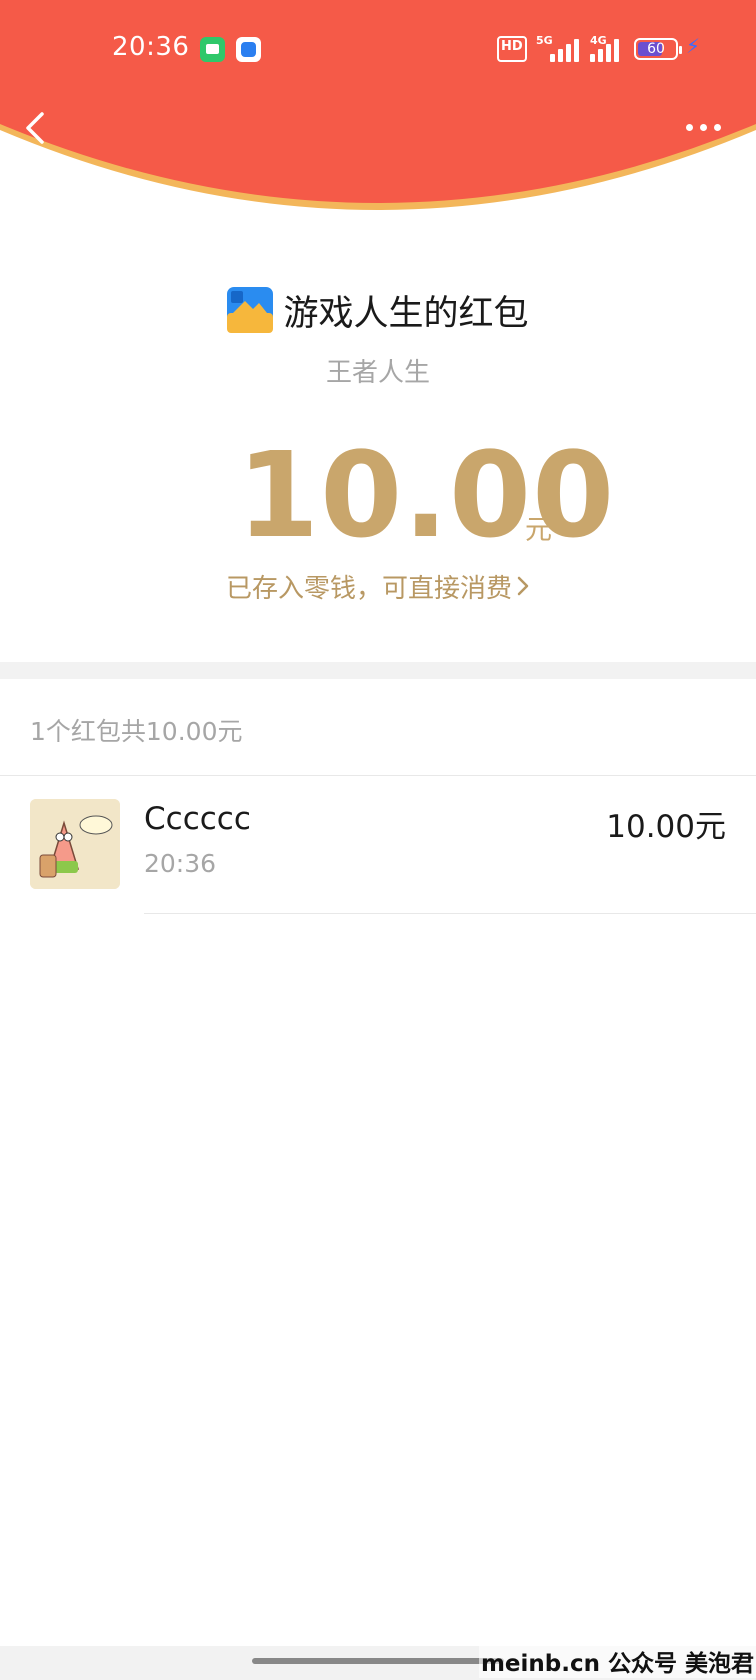 This screenshot has width=756, height=1680. Describe the element at coordinates (704, 128) in the screenshot. I see `more-options-icon` at that location.